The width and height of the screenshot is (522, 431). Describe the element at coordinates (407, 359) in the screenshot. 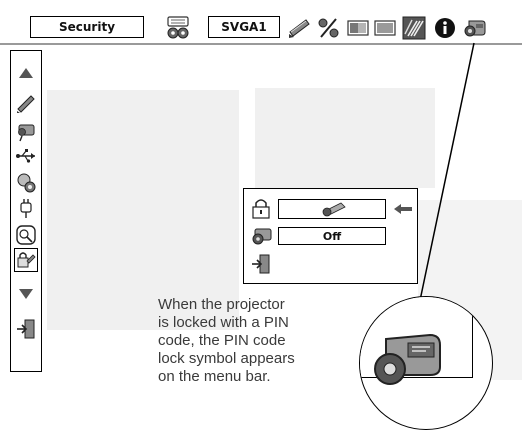

I see `magnified-pin-lock-icon` at that location.